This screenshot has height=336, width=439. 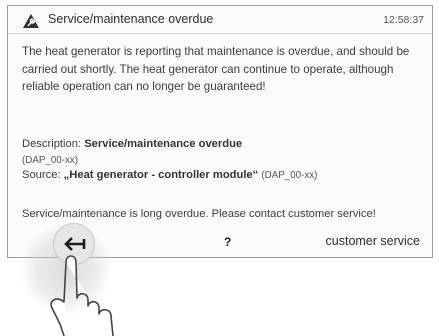 I want to click on description-line: Description: Service/maintenance overdue, so click(x=224, y=145).